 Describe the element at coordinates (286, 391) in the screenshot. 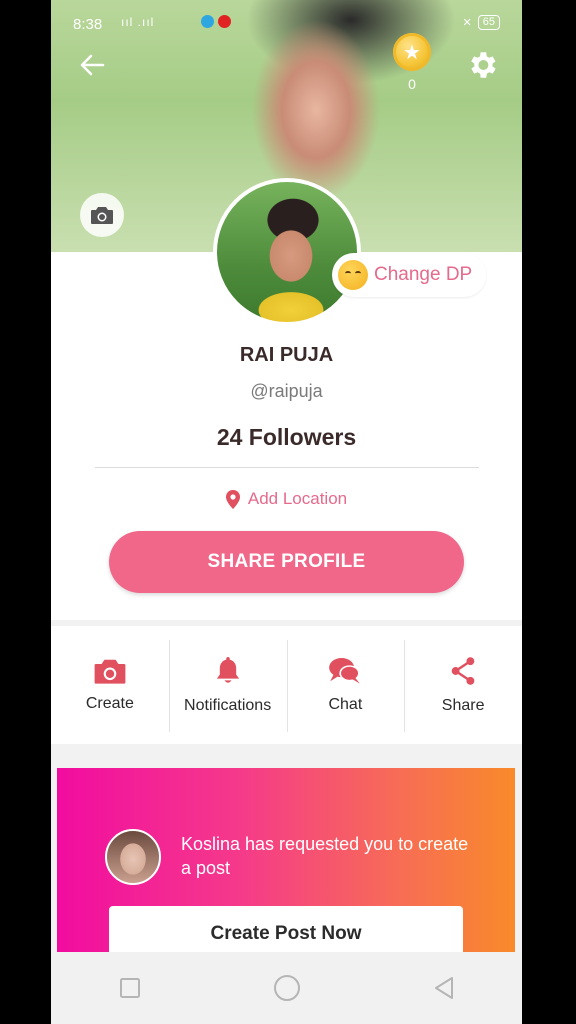

I see `profile-handle: @raipuja` at that location.